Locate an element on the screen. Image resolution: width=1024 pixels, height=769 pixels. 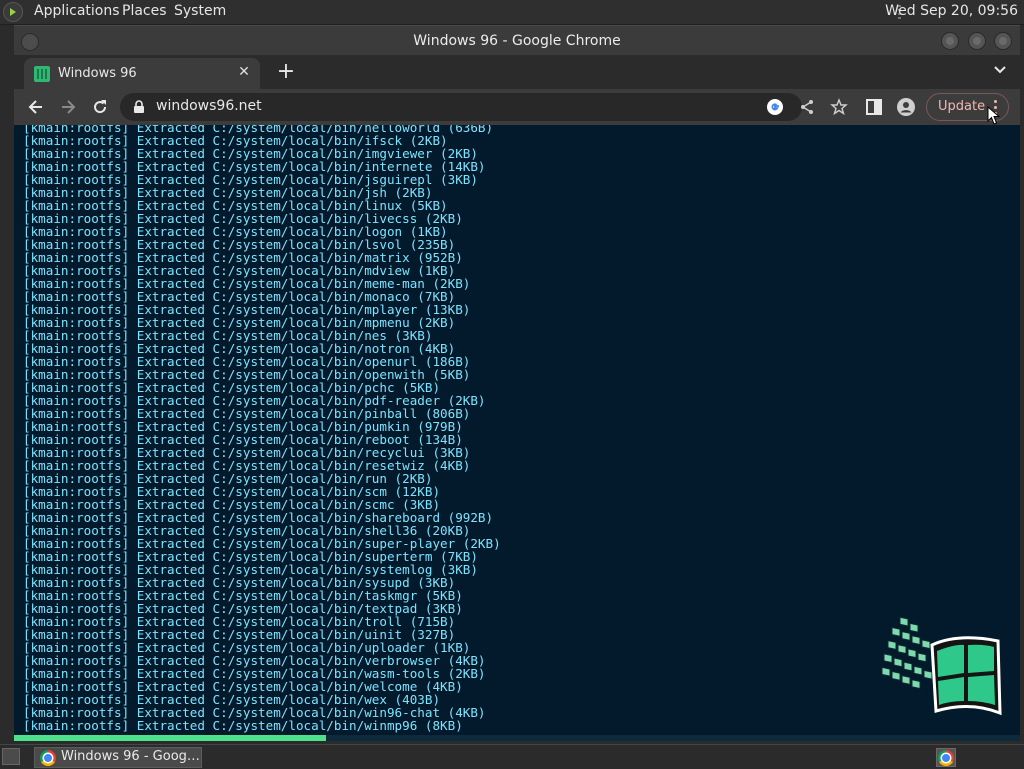
window-title: Windows 96 - Google Chrome is located at coordinates (517, 41).